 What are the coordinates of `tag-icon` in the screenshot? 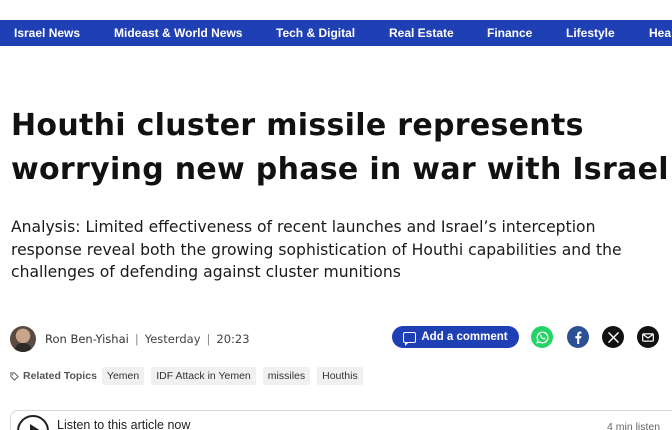 It's located at (14, 376).